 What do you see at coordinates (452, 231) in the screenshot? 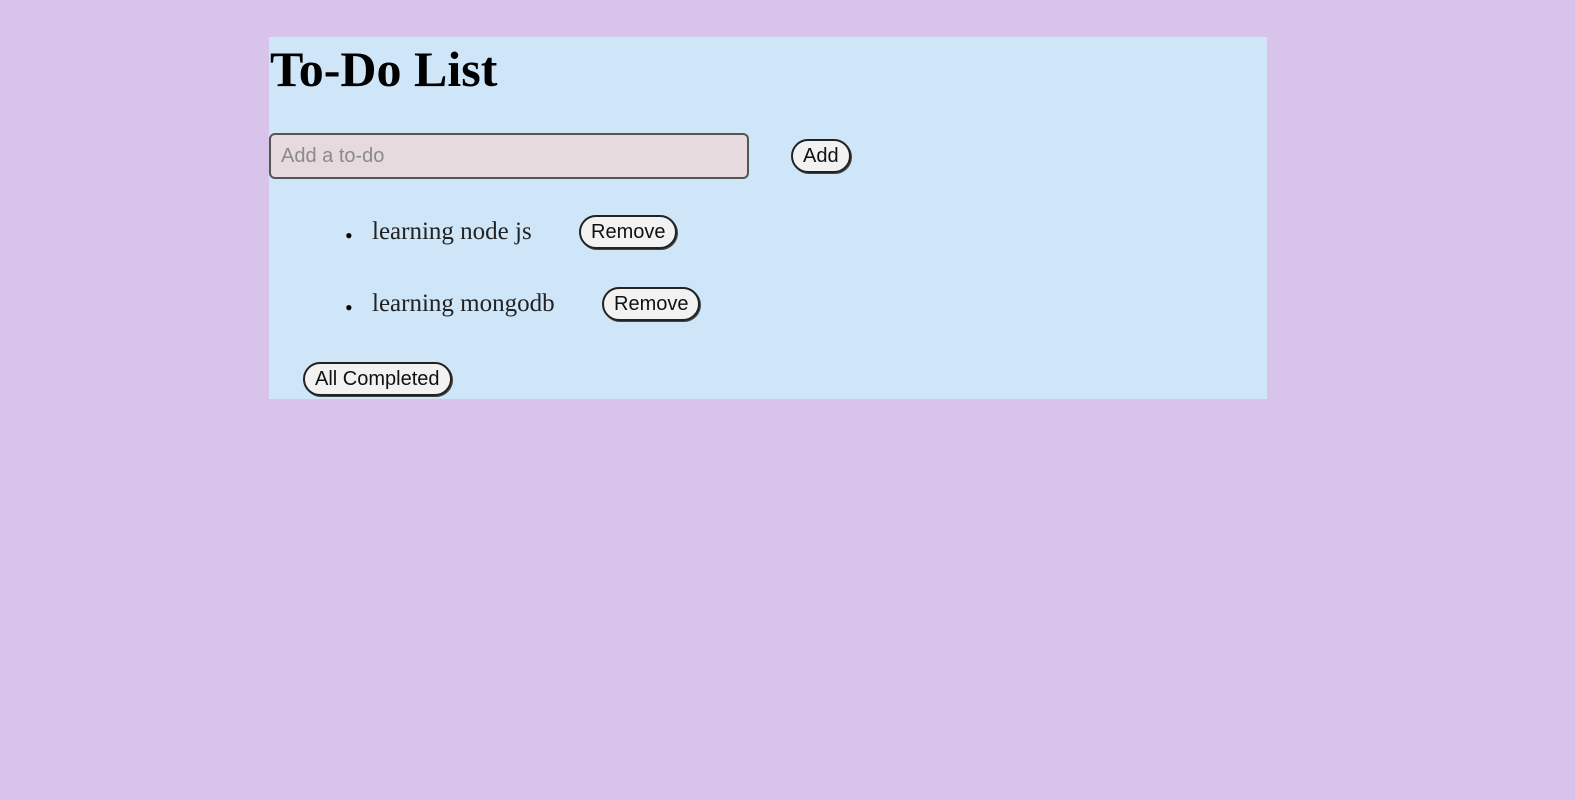
I see `todo-text: learning node js` at bounding box center [452, 231].